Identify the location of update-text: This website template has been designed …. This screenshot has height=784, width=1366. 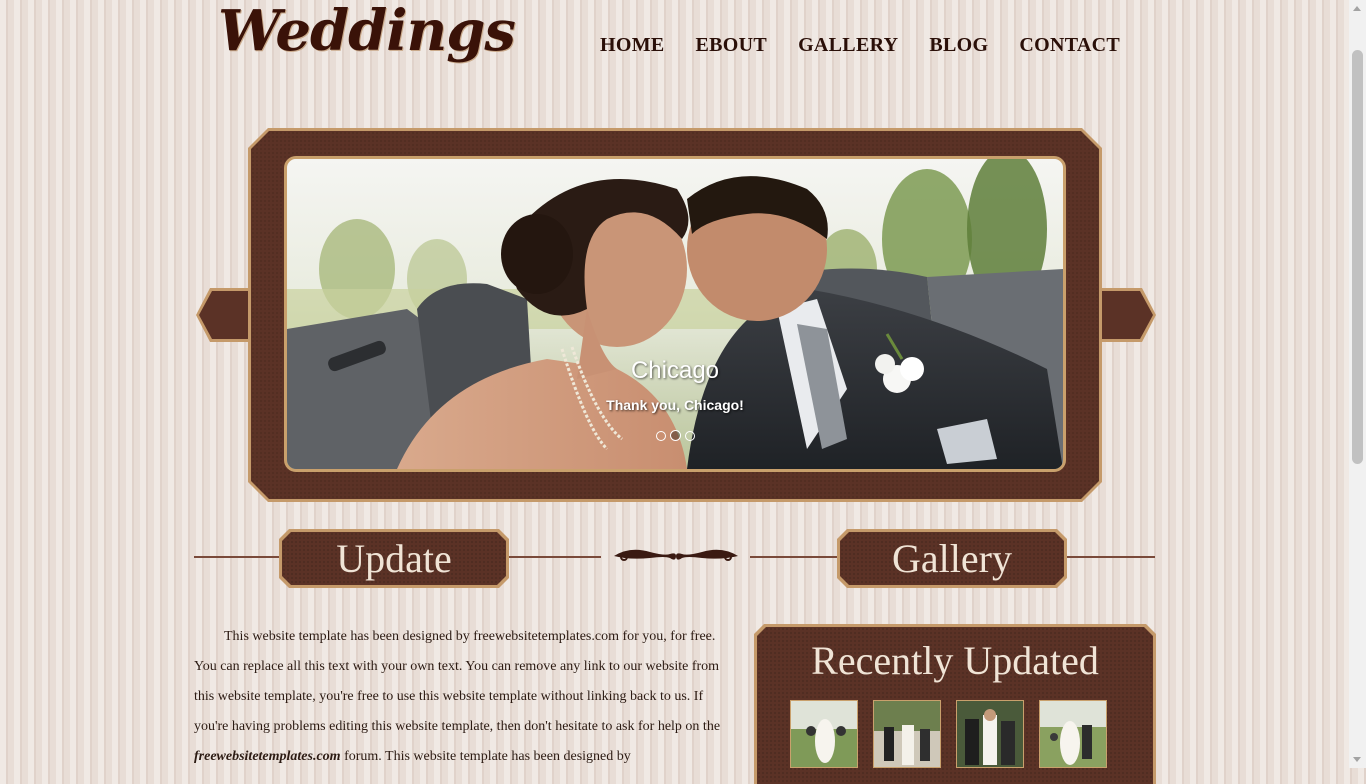
(459, 697).